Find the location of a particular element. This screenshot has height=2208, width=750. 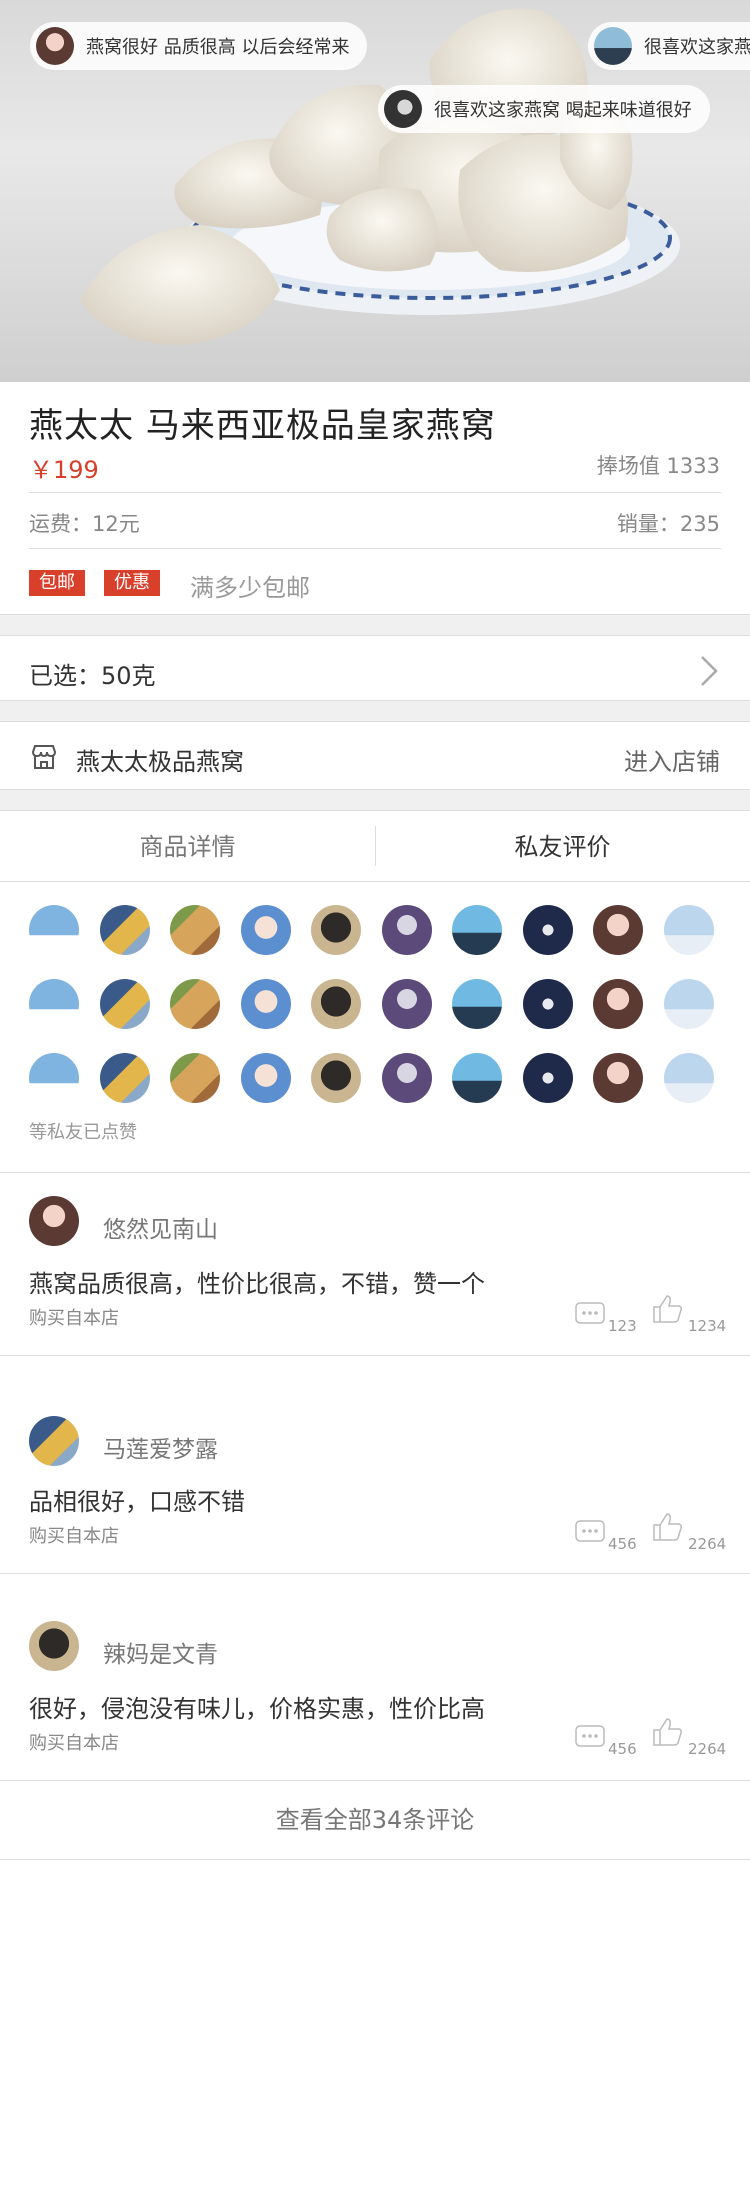

free-shipping-tag: 包邮 is located at coordinates (57, 583).